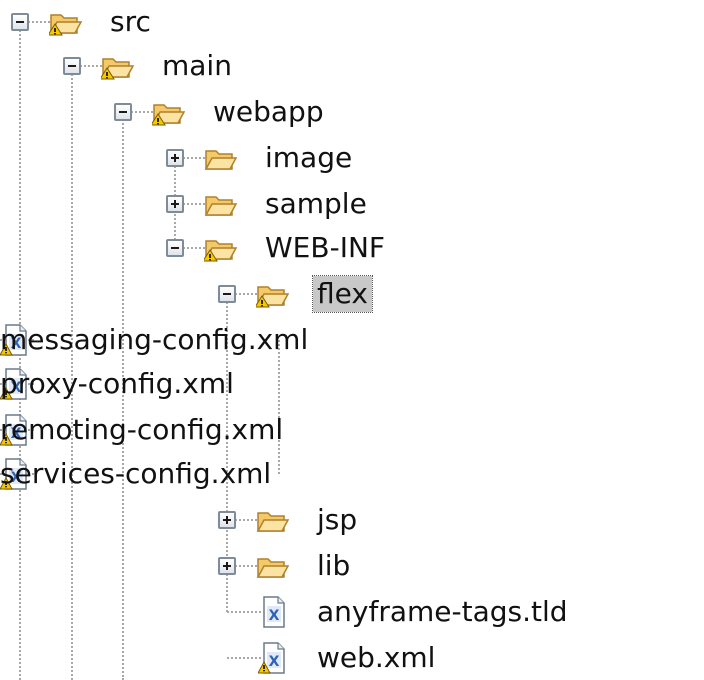 This screenshot has width=704, height=680. I want to click on tree-node-label: messaging-config.xml, so click(154, 339).